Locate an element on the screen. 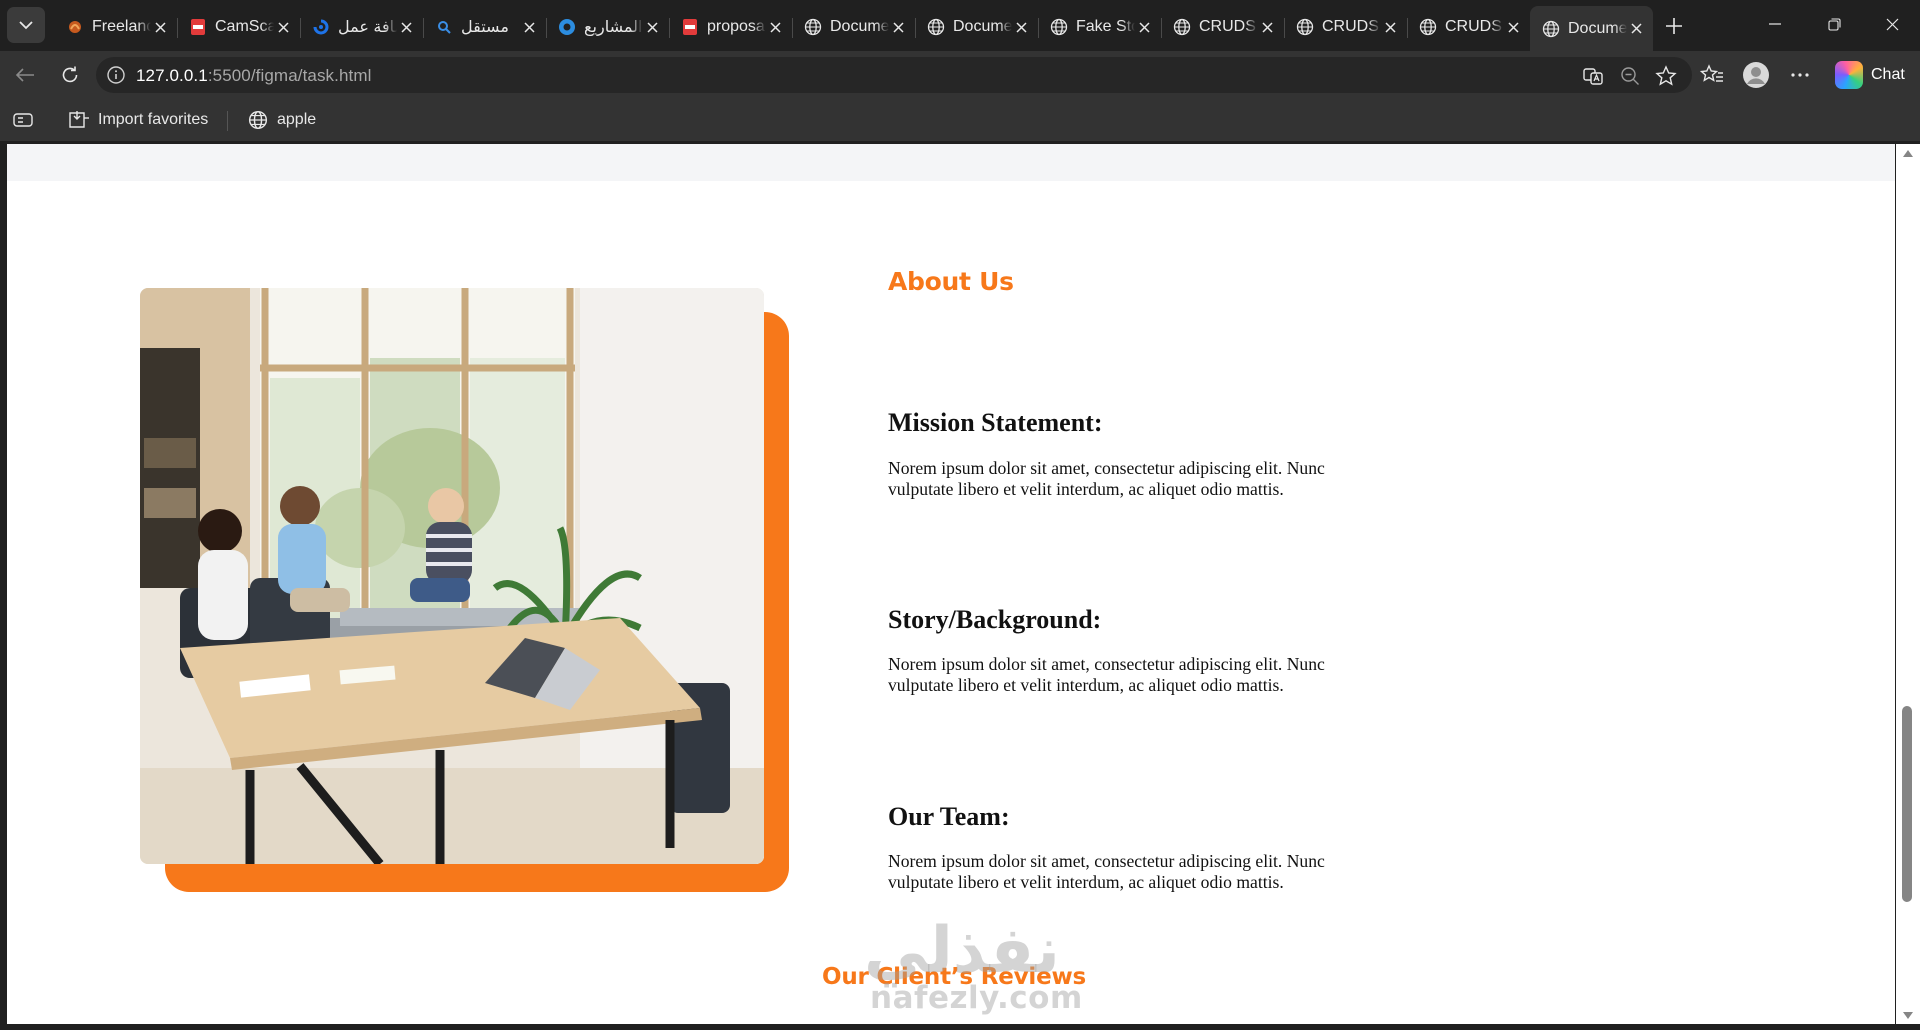 The width and height of the screenshot is (1920, 1030). favorite-apple: apple is located at coordinates (281, 120).